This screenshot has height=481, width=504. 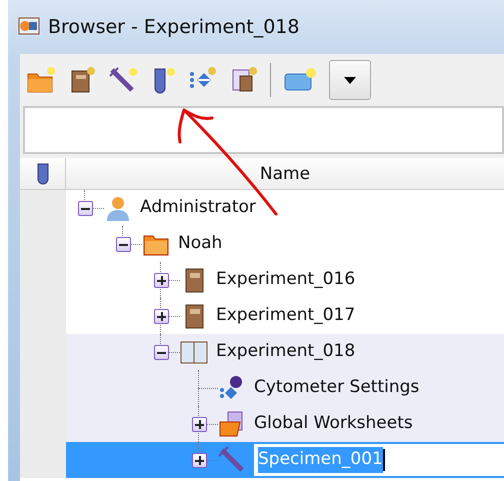 I want to click on tree-row: Cytometer Settings, so click(x=285, y=388).